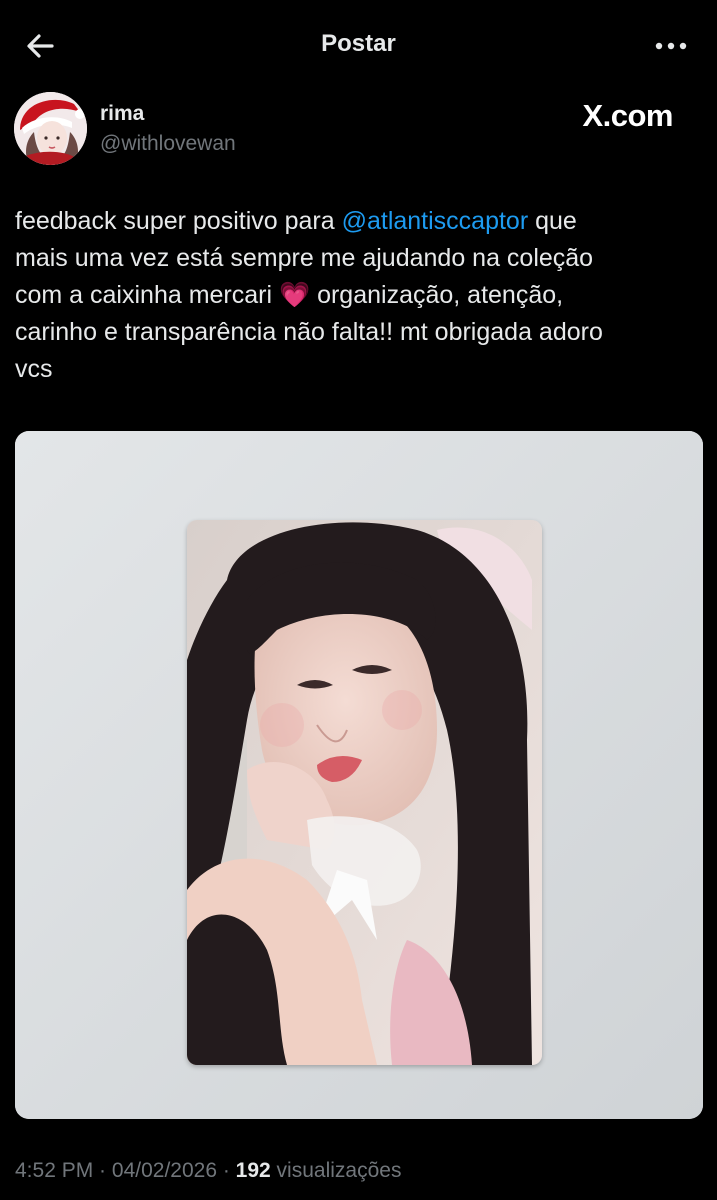 The height and width of the screenshot is (1200, 717). I want to click on tweet-time: 4:52 PM, so click(54, 1170).